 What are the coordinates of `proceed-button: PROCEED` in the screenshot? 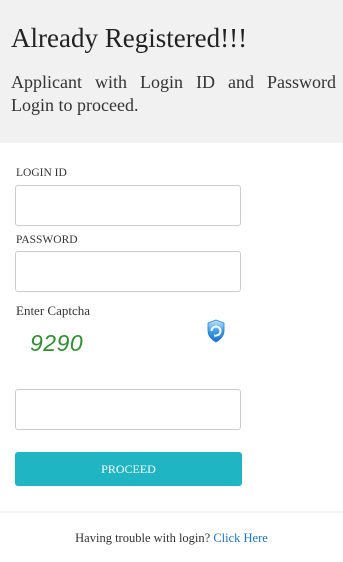 It's located at (128, 469).